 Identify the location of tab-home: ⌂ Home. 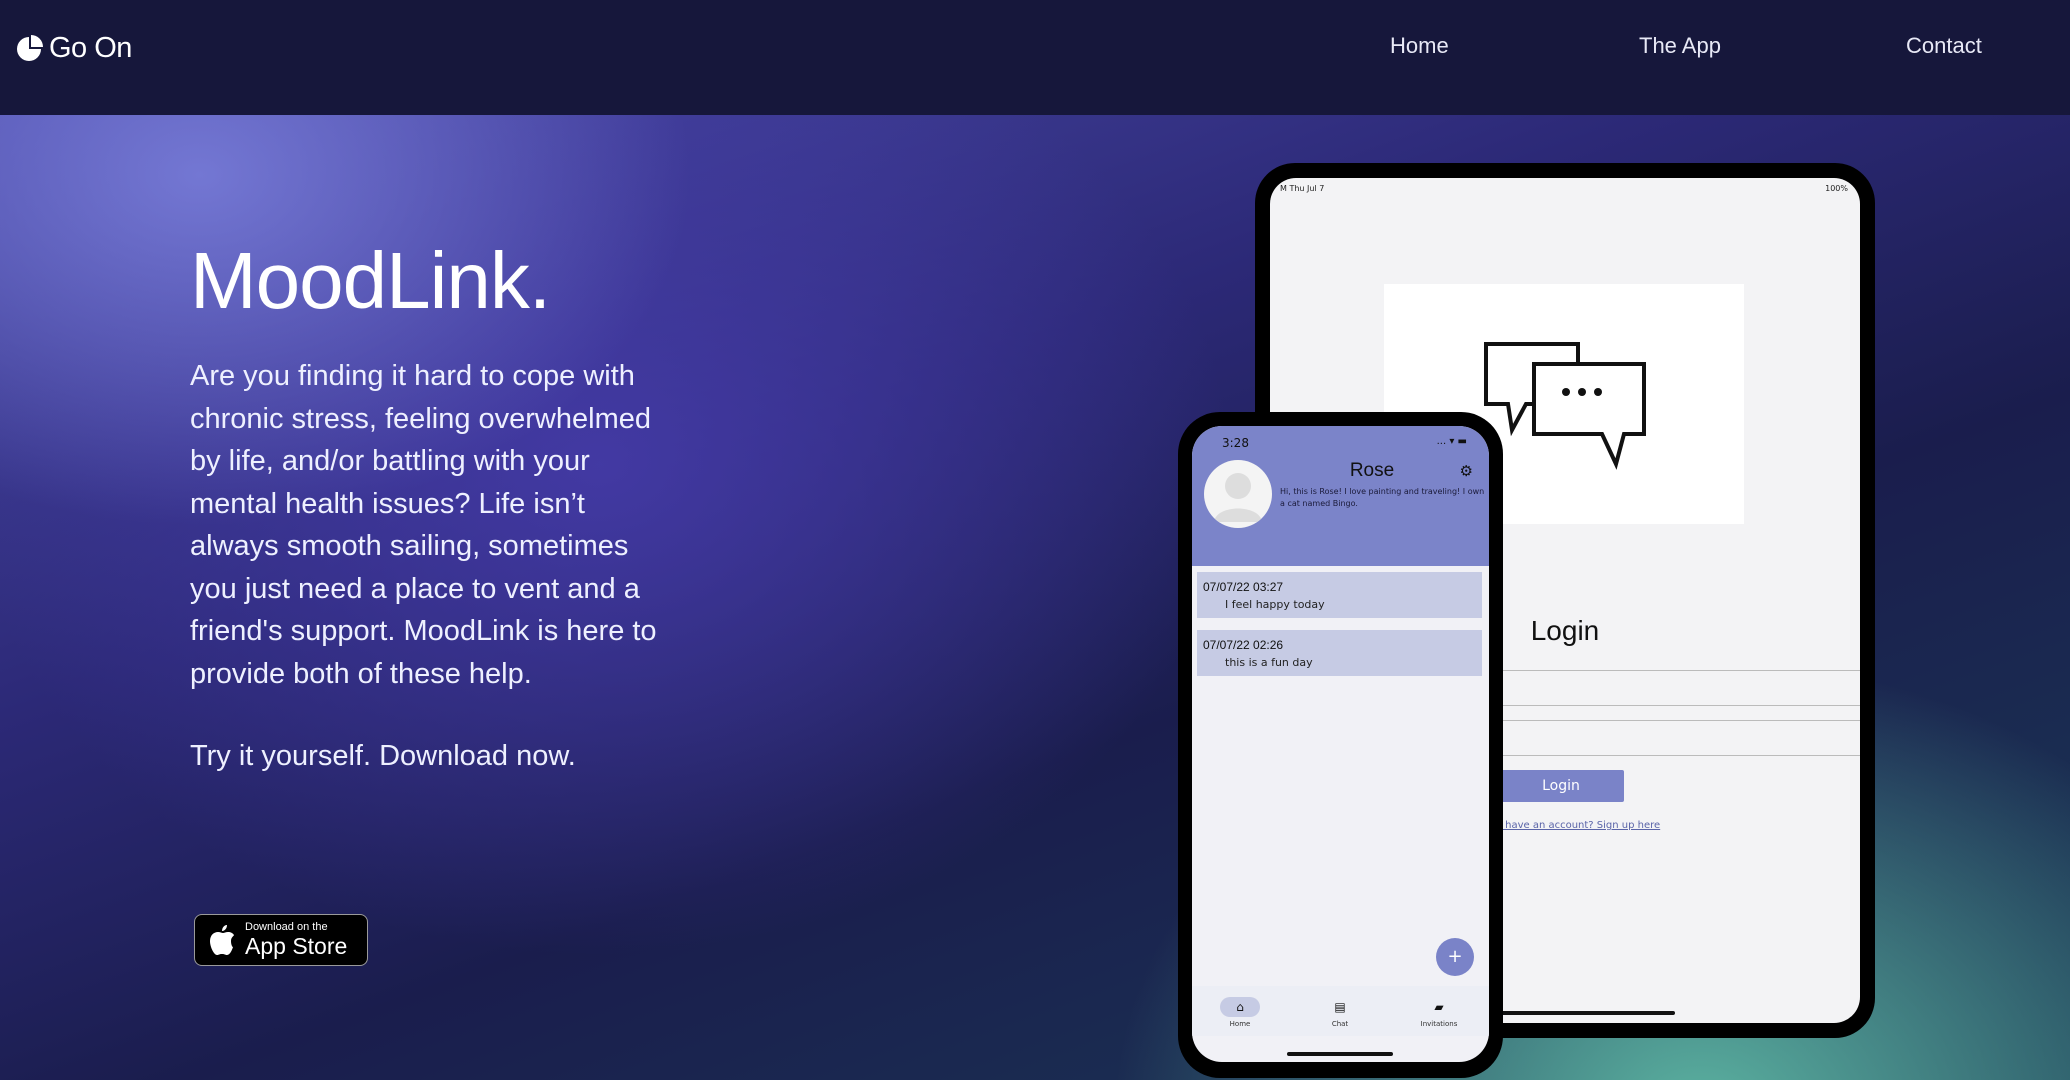
(1240, 1012).